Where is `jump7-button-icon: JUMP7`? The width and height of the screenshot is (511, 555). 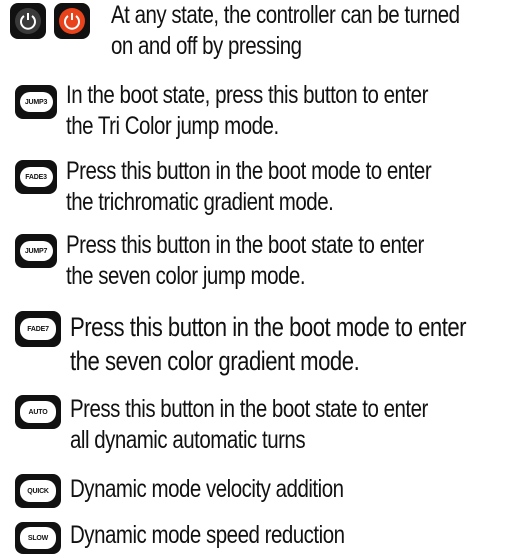
jump7-button-icon: JUMP7 is located at coordinates (36, 251).